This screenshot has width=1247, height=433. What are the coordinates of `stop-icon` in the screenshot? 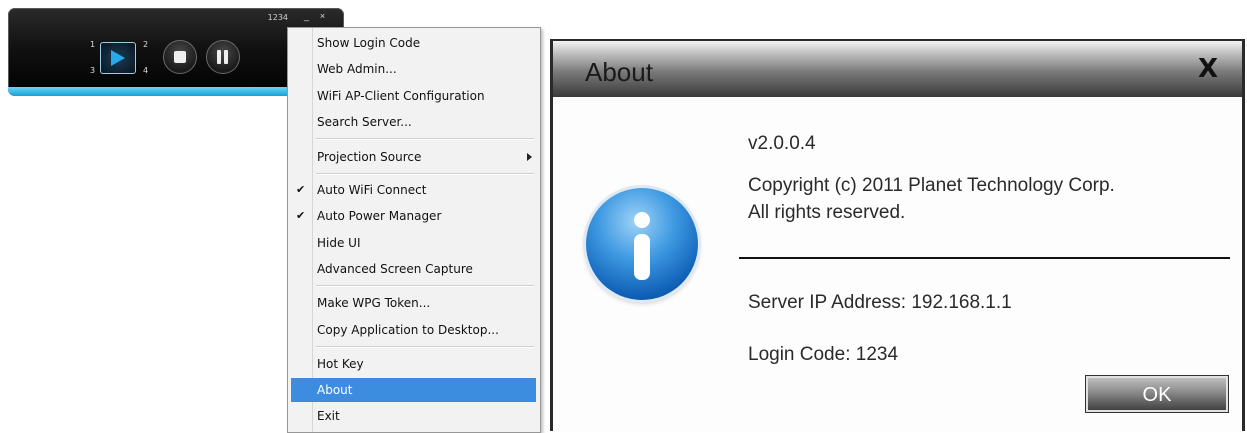 It's located at (180, 57).